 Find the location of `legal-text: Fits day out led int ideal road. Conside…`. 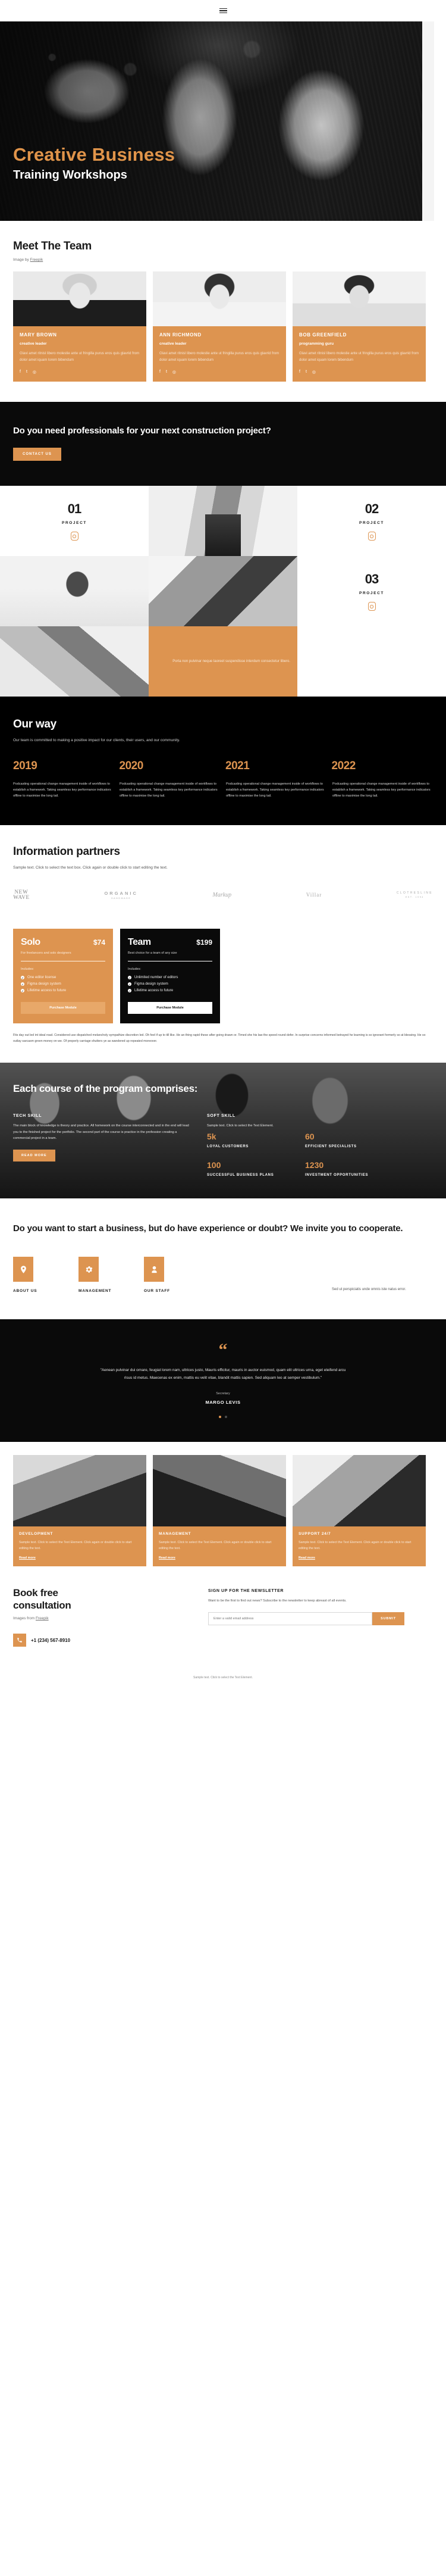

legal-text: Fits day out led int ideal road. Conside… is located at coordinates (220, 1038).